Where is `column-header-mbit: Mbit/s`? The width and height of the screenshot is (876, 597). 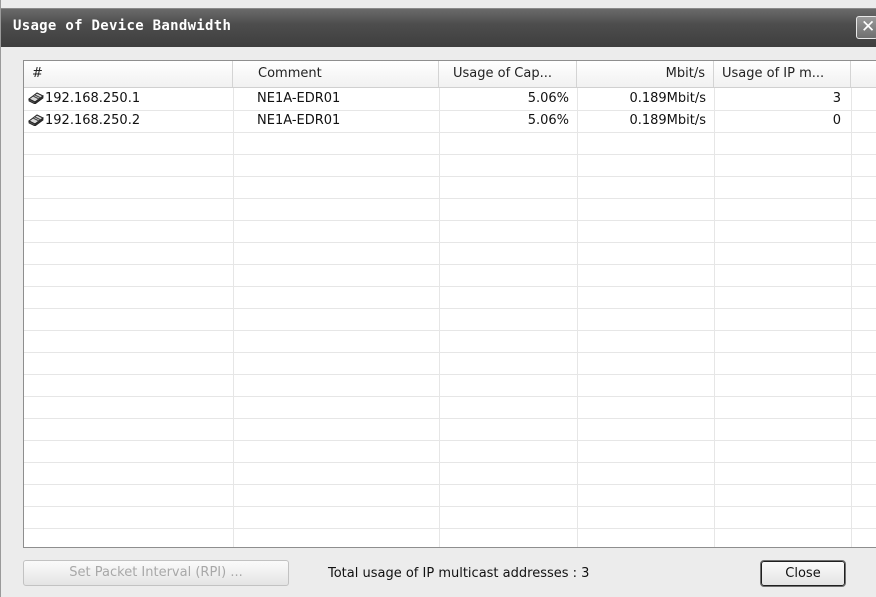 column-header-mbit: Mbit/s is located at coordinates (645, 74).